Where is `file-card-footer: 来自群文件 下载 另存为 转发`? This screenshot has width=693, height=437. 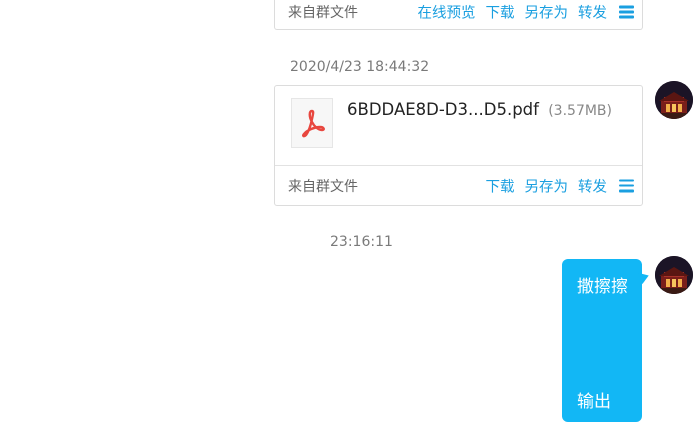
file-card-footer: 来自群文件 下载 另存为 转发 is located at coordinates (458, 185).